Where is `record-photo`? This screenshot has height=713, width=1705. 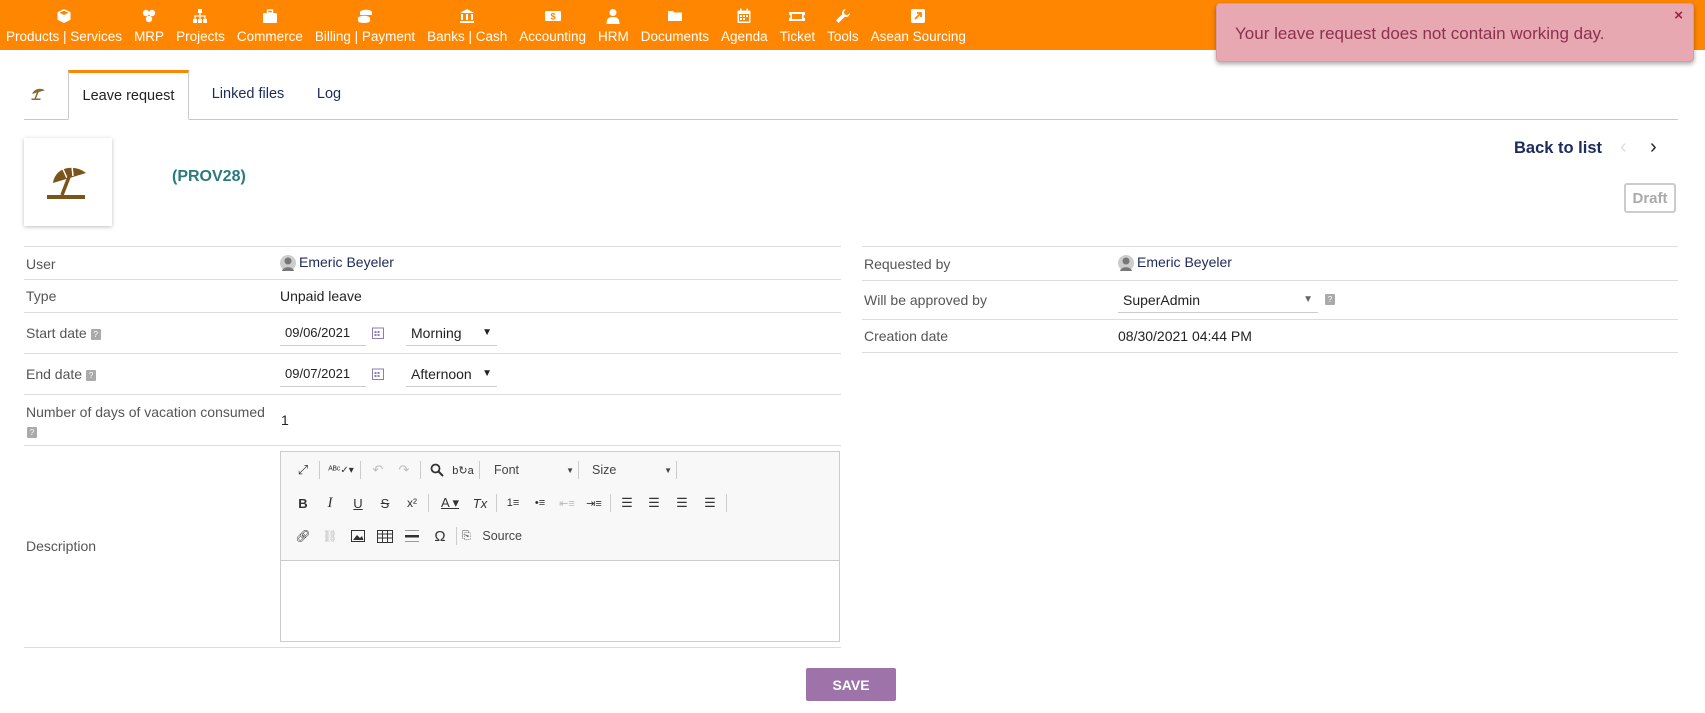
record-photo is located at coordinates (68, 182).